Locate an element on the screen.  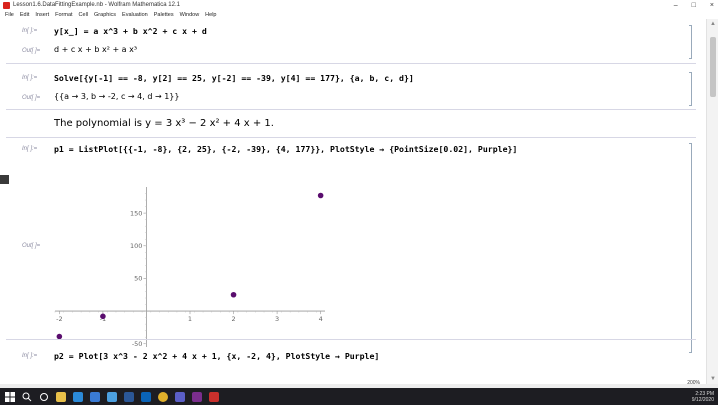
clock-time: 2:23 PM is located at coordinates (704, 393).